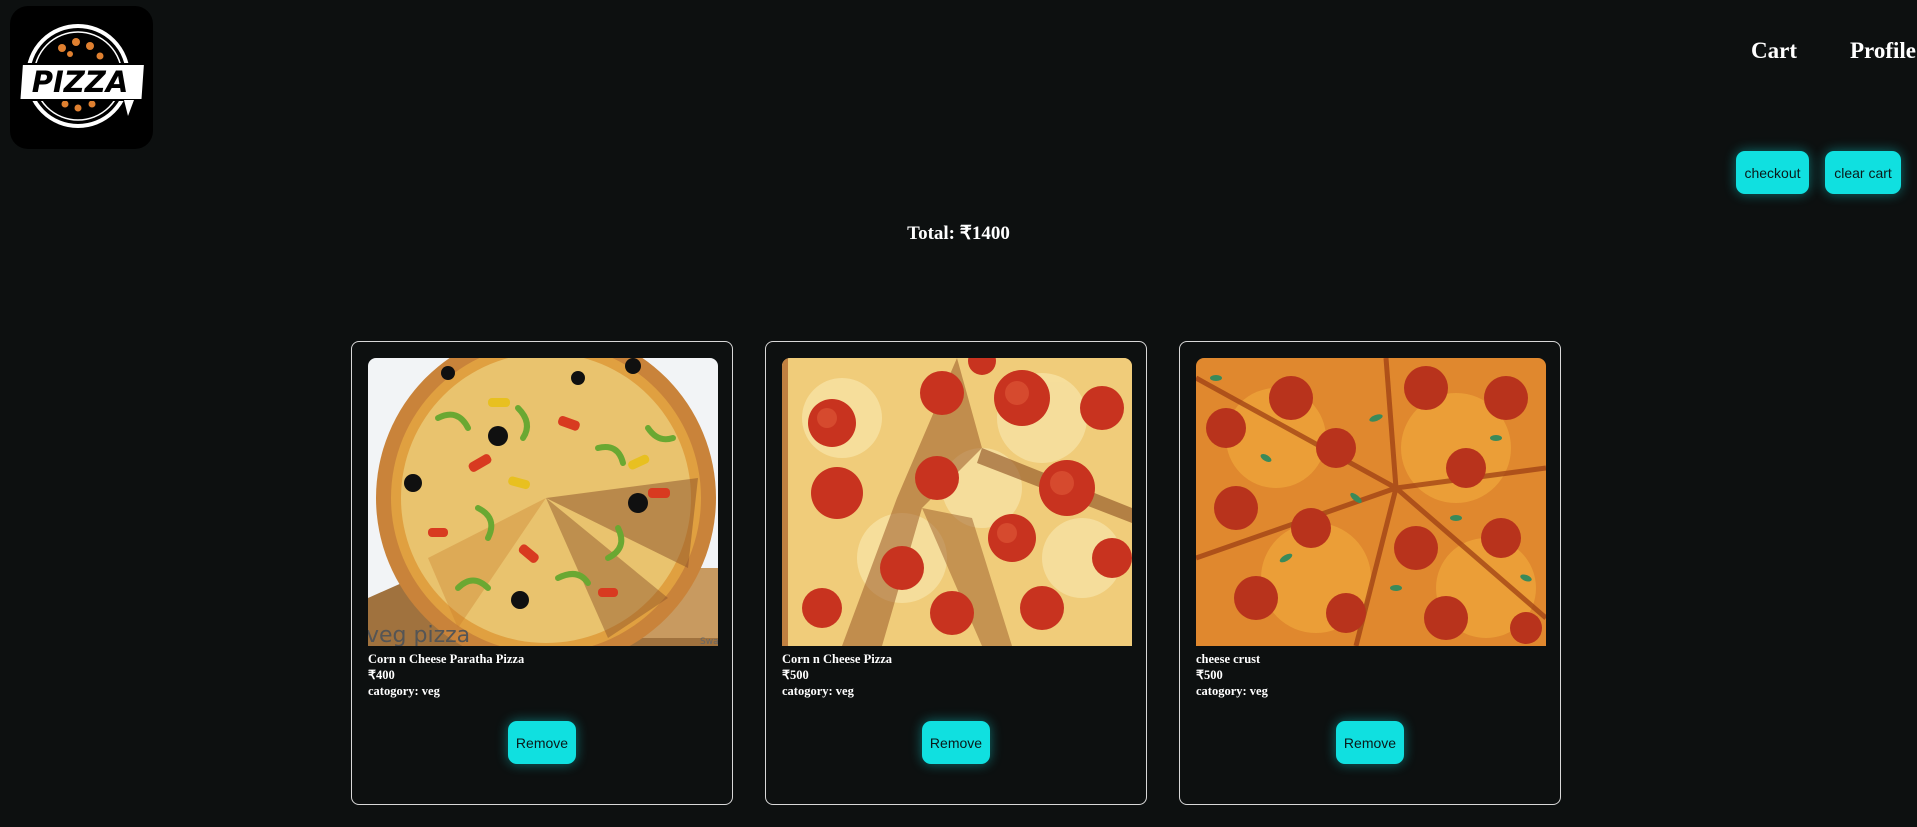 This screenshot has width=1917, height=827. What do you see at coordinates (958, 233) in the screenshot?
I see `cart-total: Total: ₹1400` at bounding box center [958, 233].